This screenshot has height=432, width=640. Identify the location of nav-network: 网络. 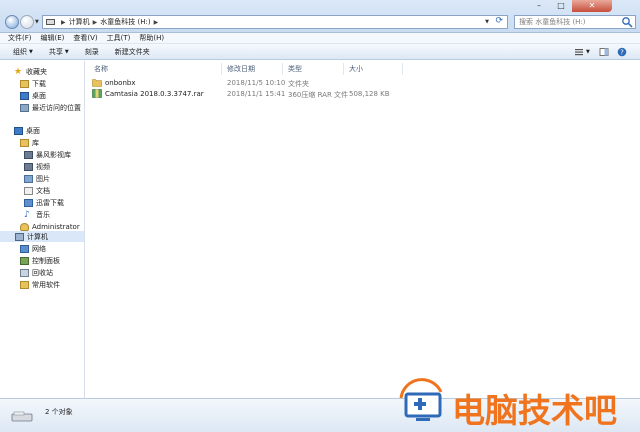
(33, 248).